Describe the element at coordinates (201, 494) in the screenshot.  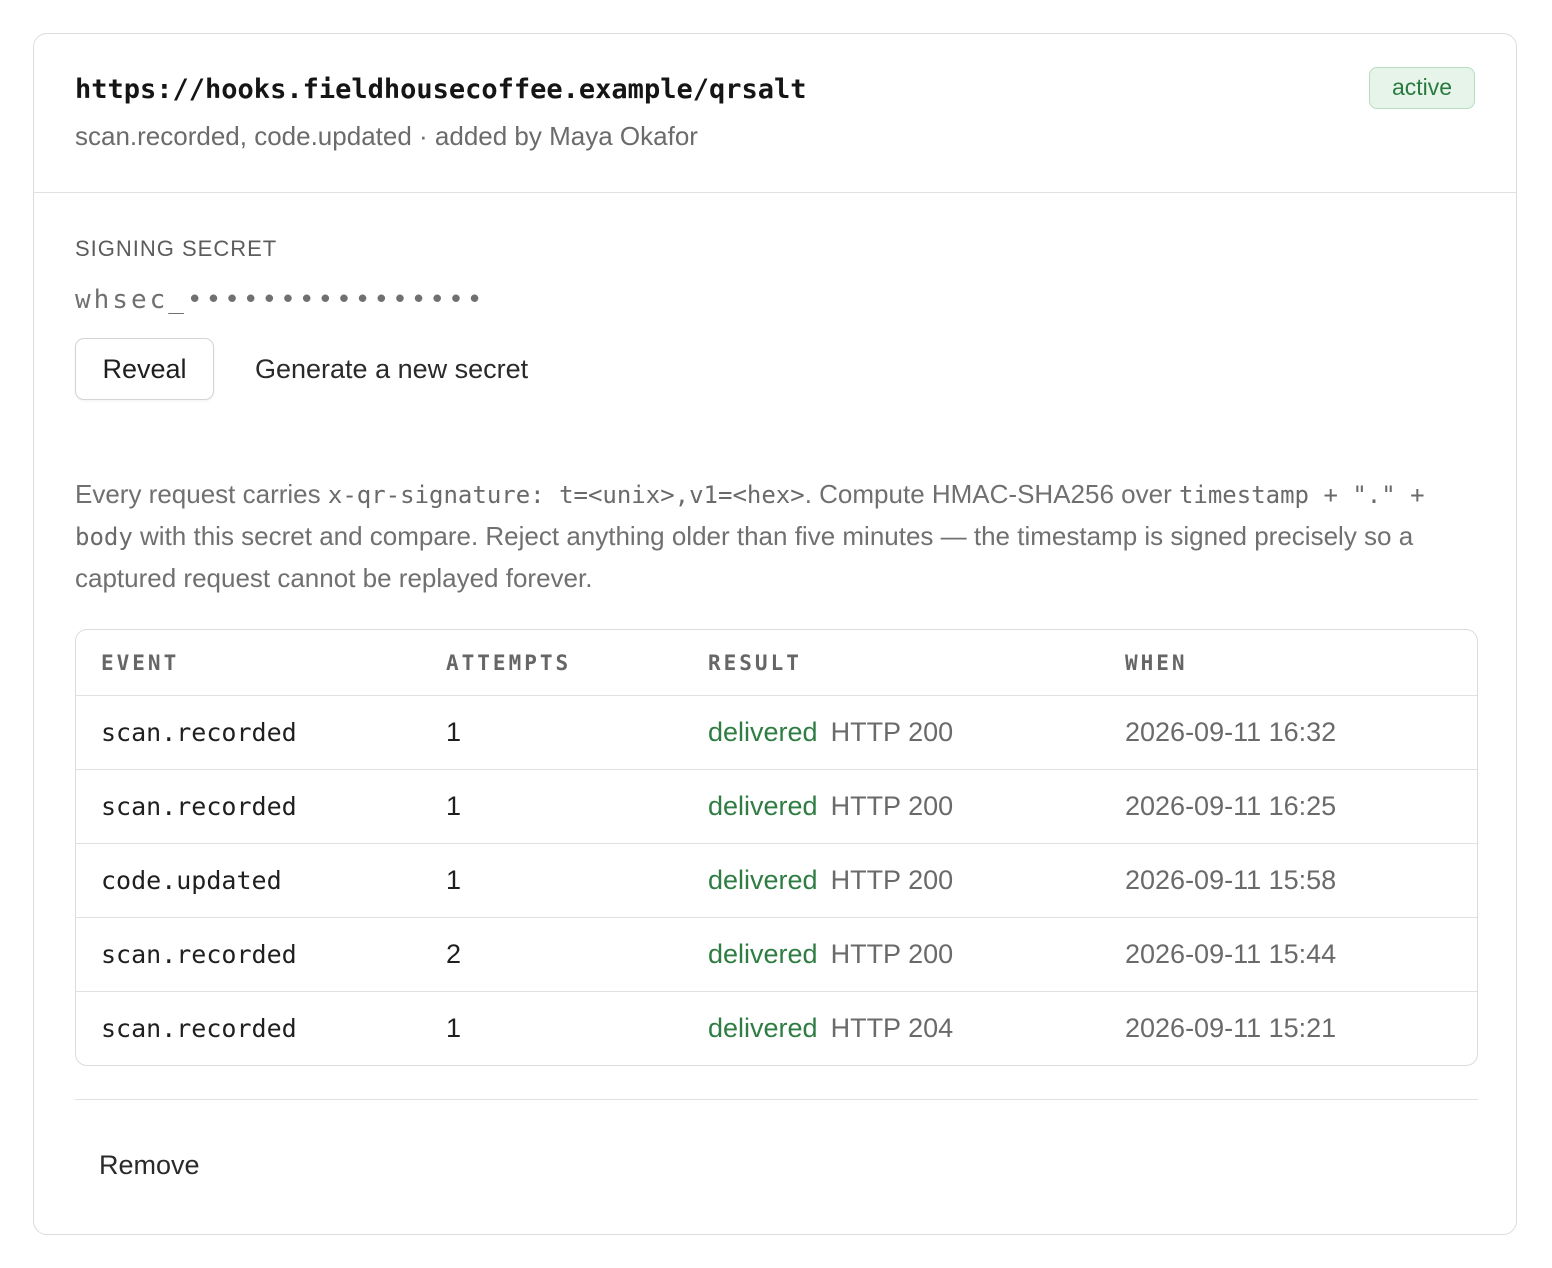
I see `desc-text-1: Every request carries` at that location.